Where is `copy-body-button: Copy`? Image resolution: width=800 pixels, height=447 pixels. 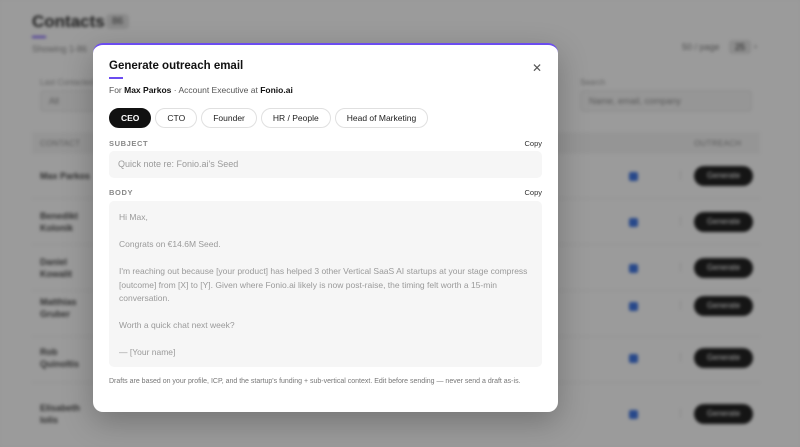 copy-body-button: Copy is located at coordinates (533, 192).